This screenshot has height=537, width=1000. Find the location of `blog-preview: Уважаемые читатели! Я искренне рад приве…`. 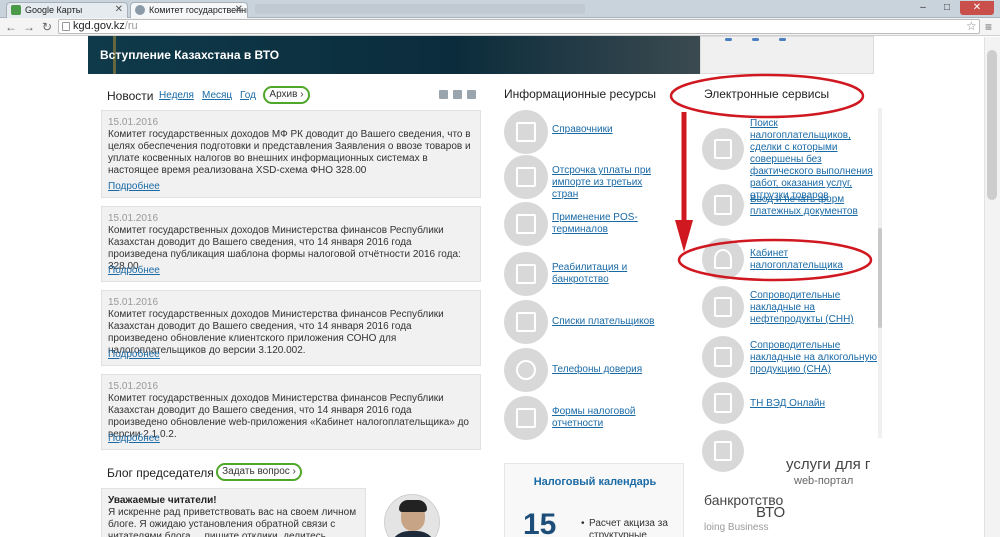

blog-preview: Уважаемые читатели! Я искренне рад приве… is located at coordinates (233, 512).